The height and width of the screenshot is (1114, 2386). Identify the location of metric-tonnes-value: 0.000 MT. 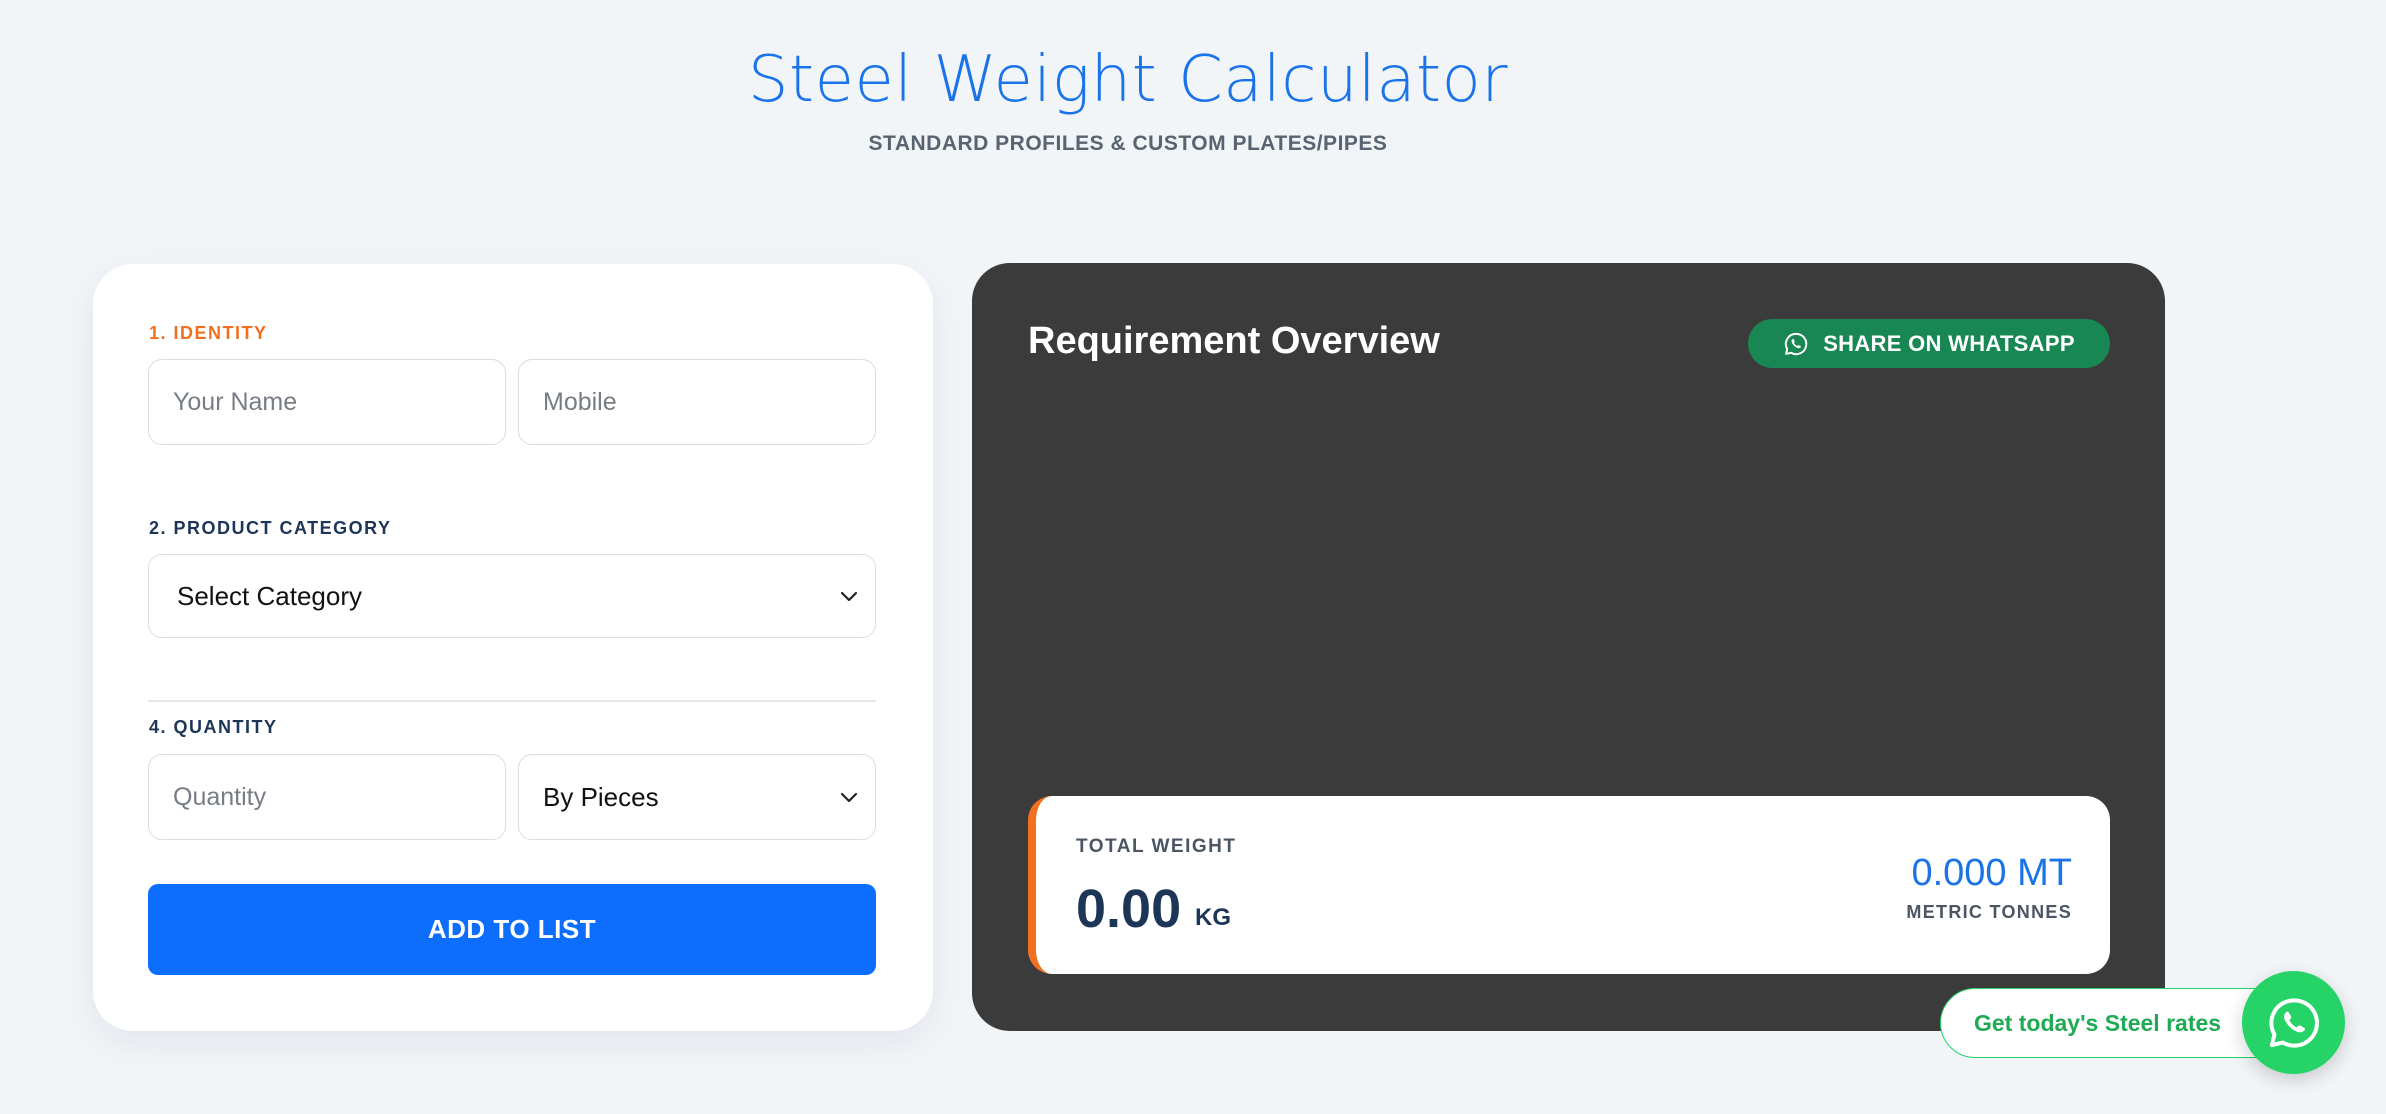
(1991, 873).